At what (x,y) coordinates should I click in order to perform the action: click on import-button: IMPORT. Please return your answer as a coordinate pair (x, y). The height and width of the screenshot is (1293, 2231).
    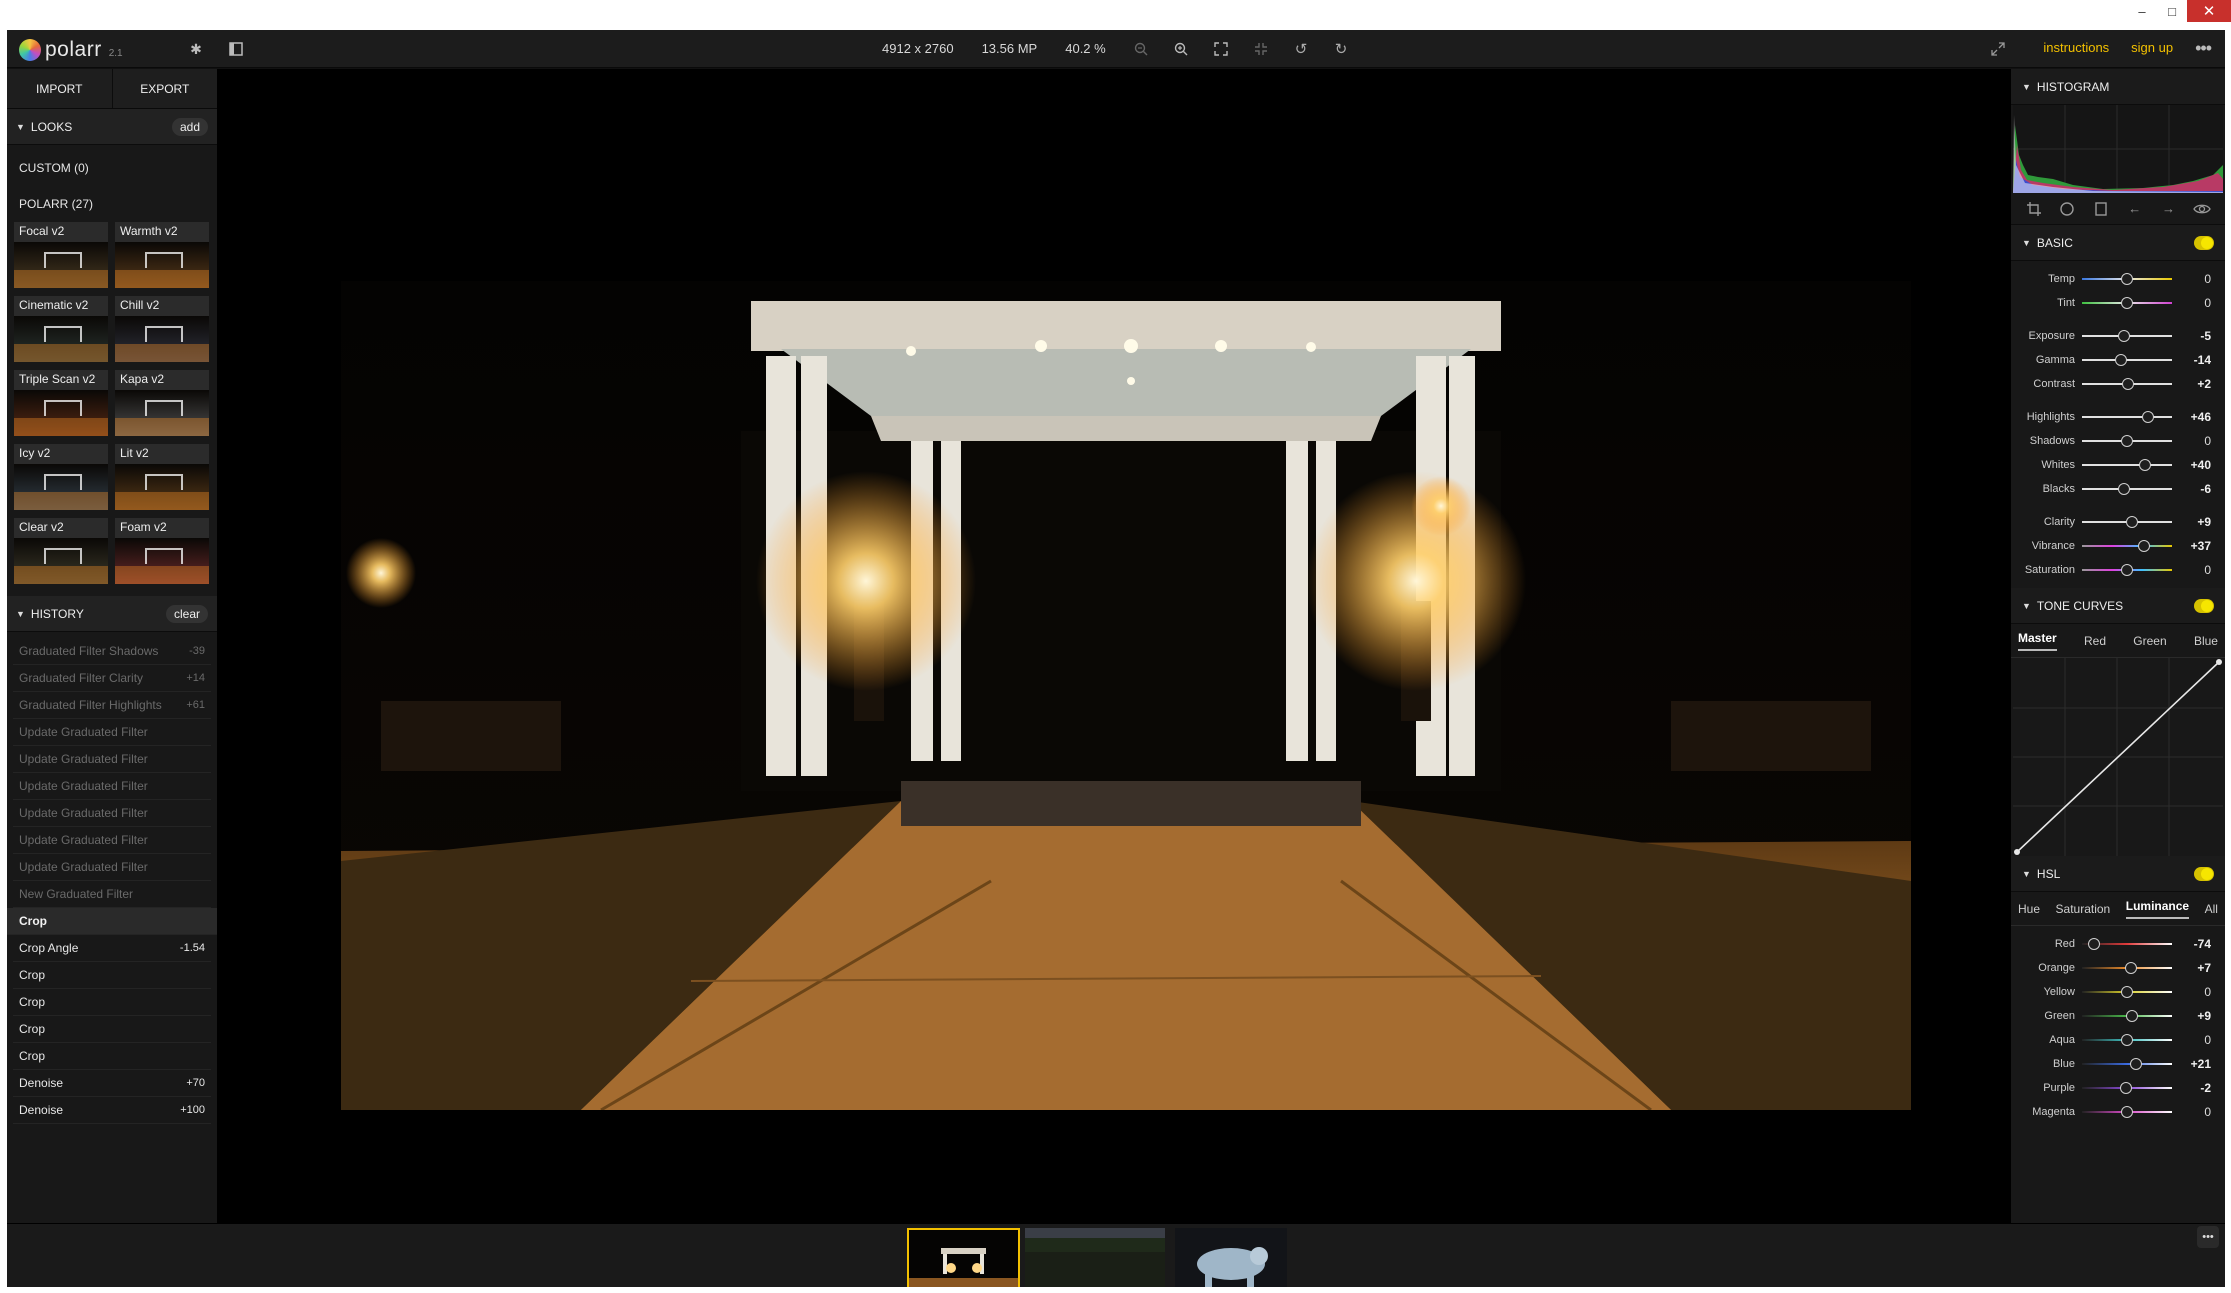
    Looking at the image, I should click on (60, 88).